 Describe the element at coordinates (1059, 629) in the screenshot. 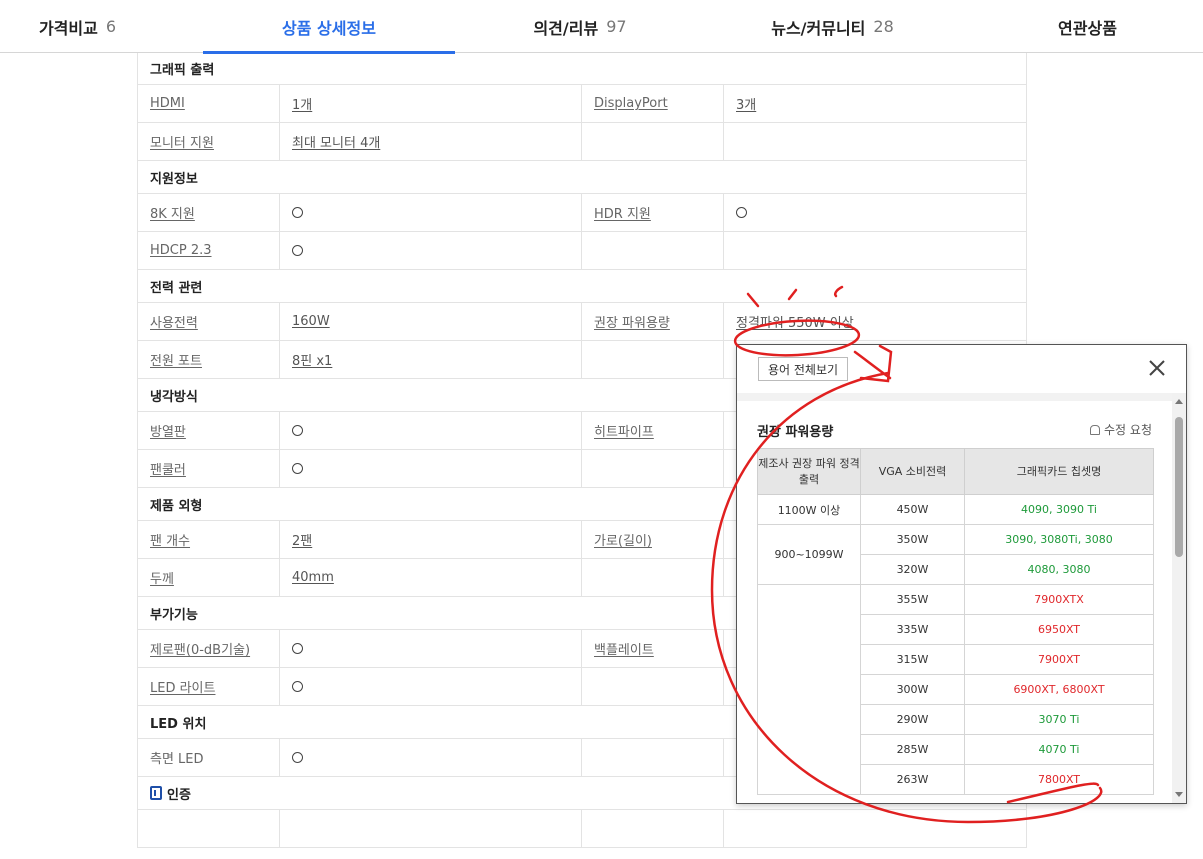

I see `chipset-cell: 6950XT` at that location.